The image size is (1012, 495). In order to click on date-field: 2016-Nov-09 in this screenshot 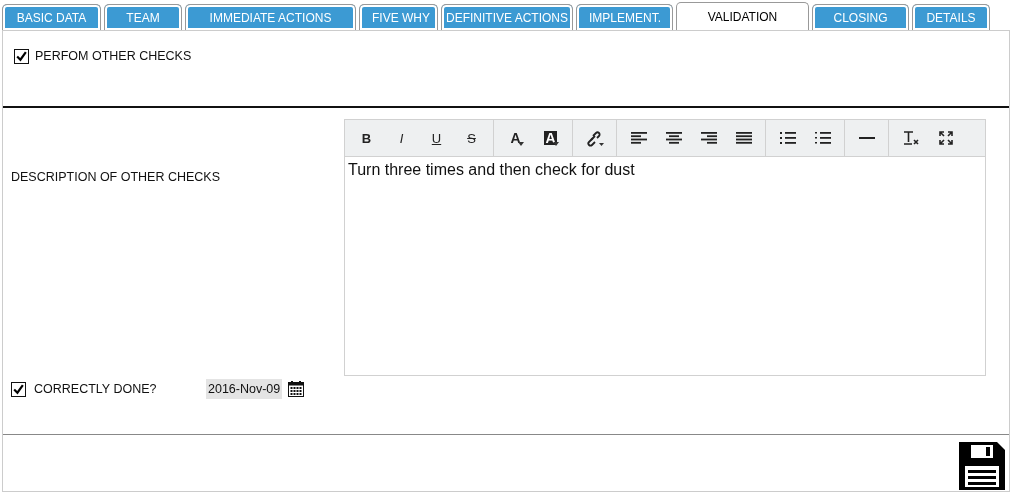, I will do `click(244, 389)`.